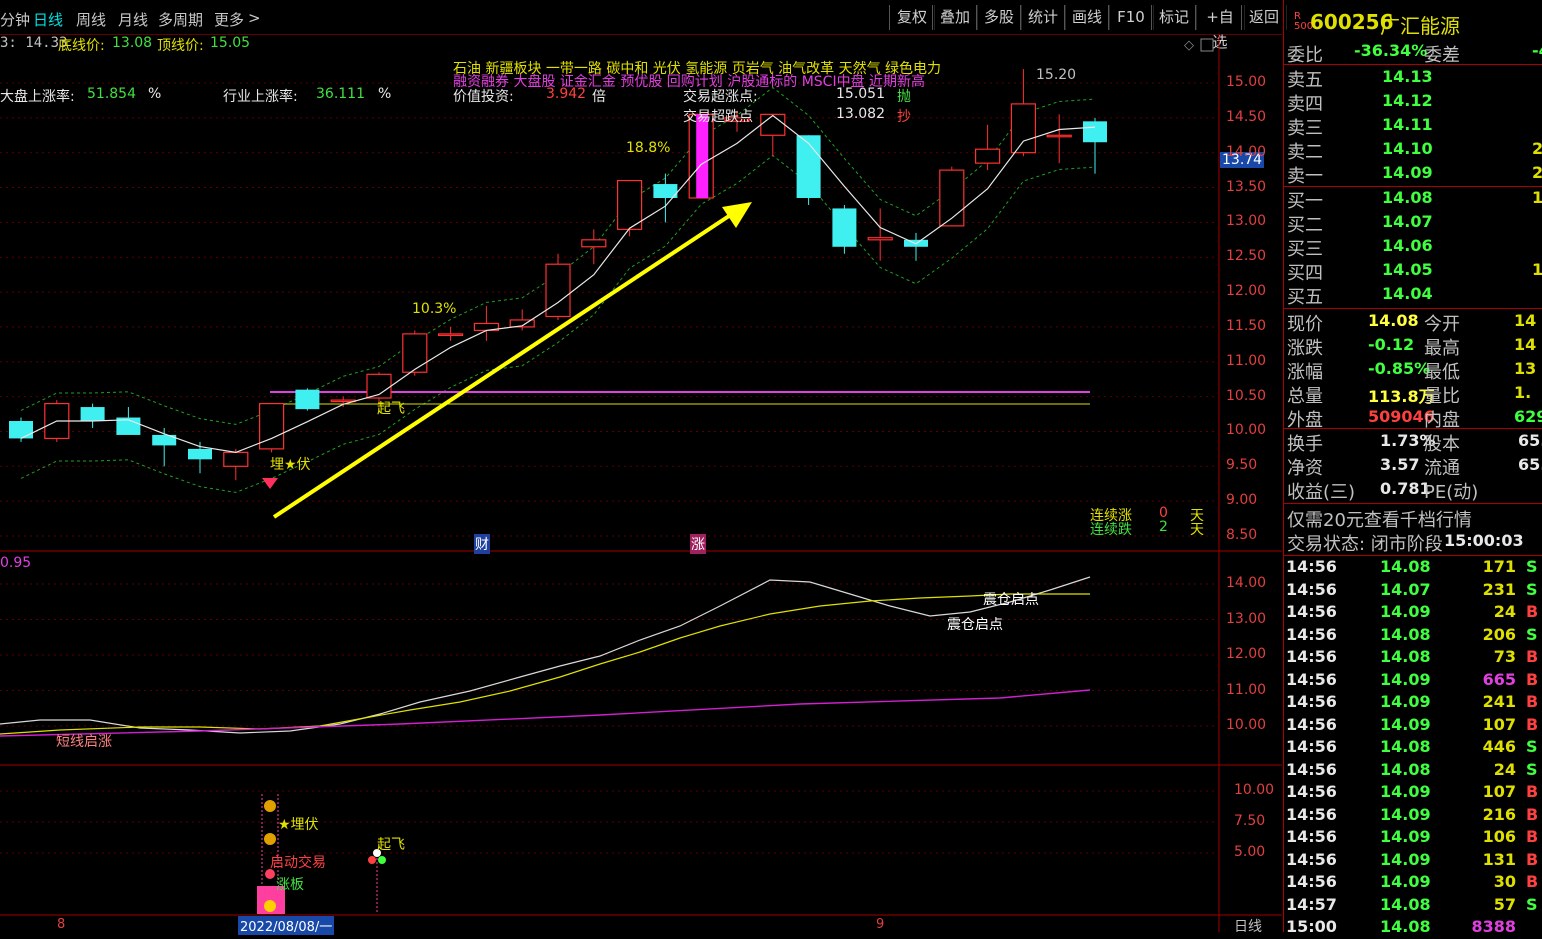 The height and width of the screenshot is (939, 1542). What do you see at coordinates (81, 46) in the screenshot?
I see `bottom-line-label: 底线价:` at bounding box center [81, 46].